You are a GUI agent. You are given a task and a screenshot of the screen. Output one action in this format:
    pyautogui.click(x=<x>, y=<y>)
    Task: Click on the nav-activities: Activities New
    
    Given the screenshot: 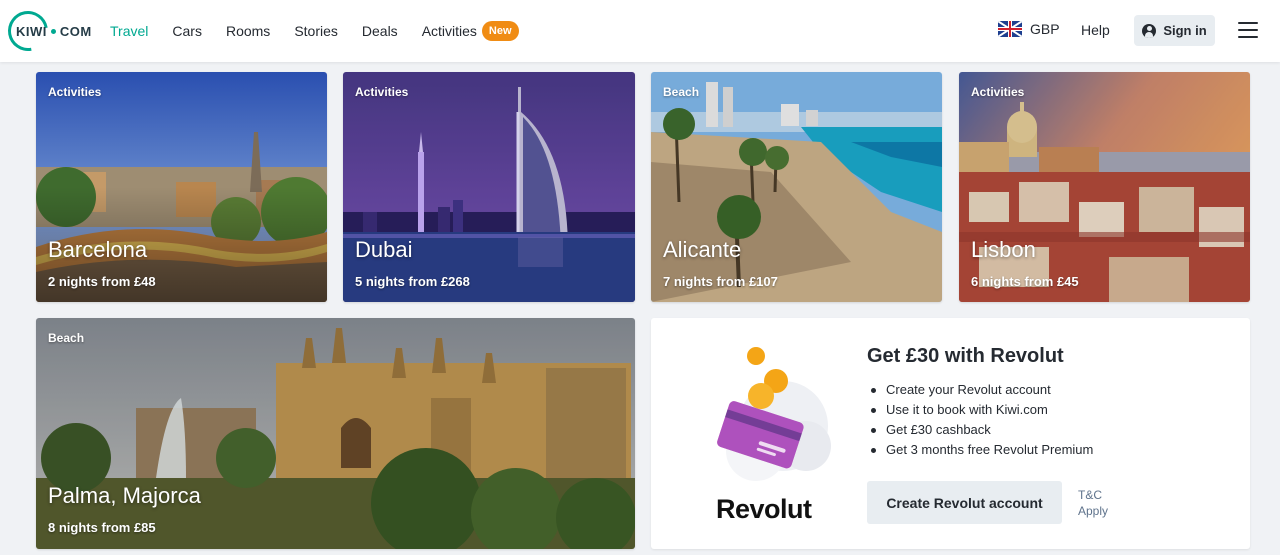 What is the action you would take?
    pyautogui.click(x=470, y=31)
    